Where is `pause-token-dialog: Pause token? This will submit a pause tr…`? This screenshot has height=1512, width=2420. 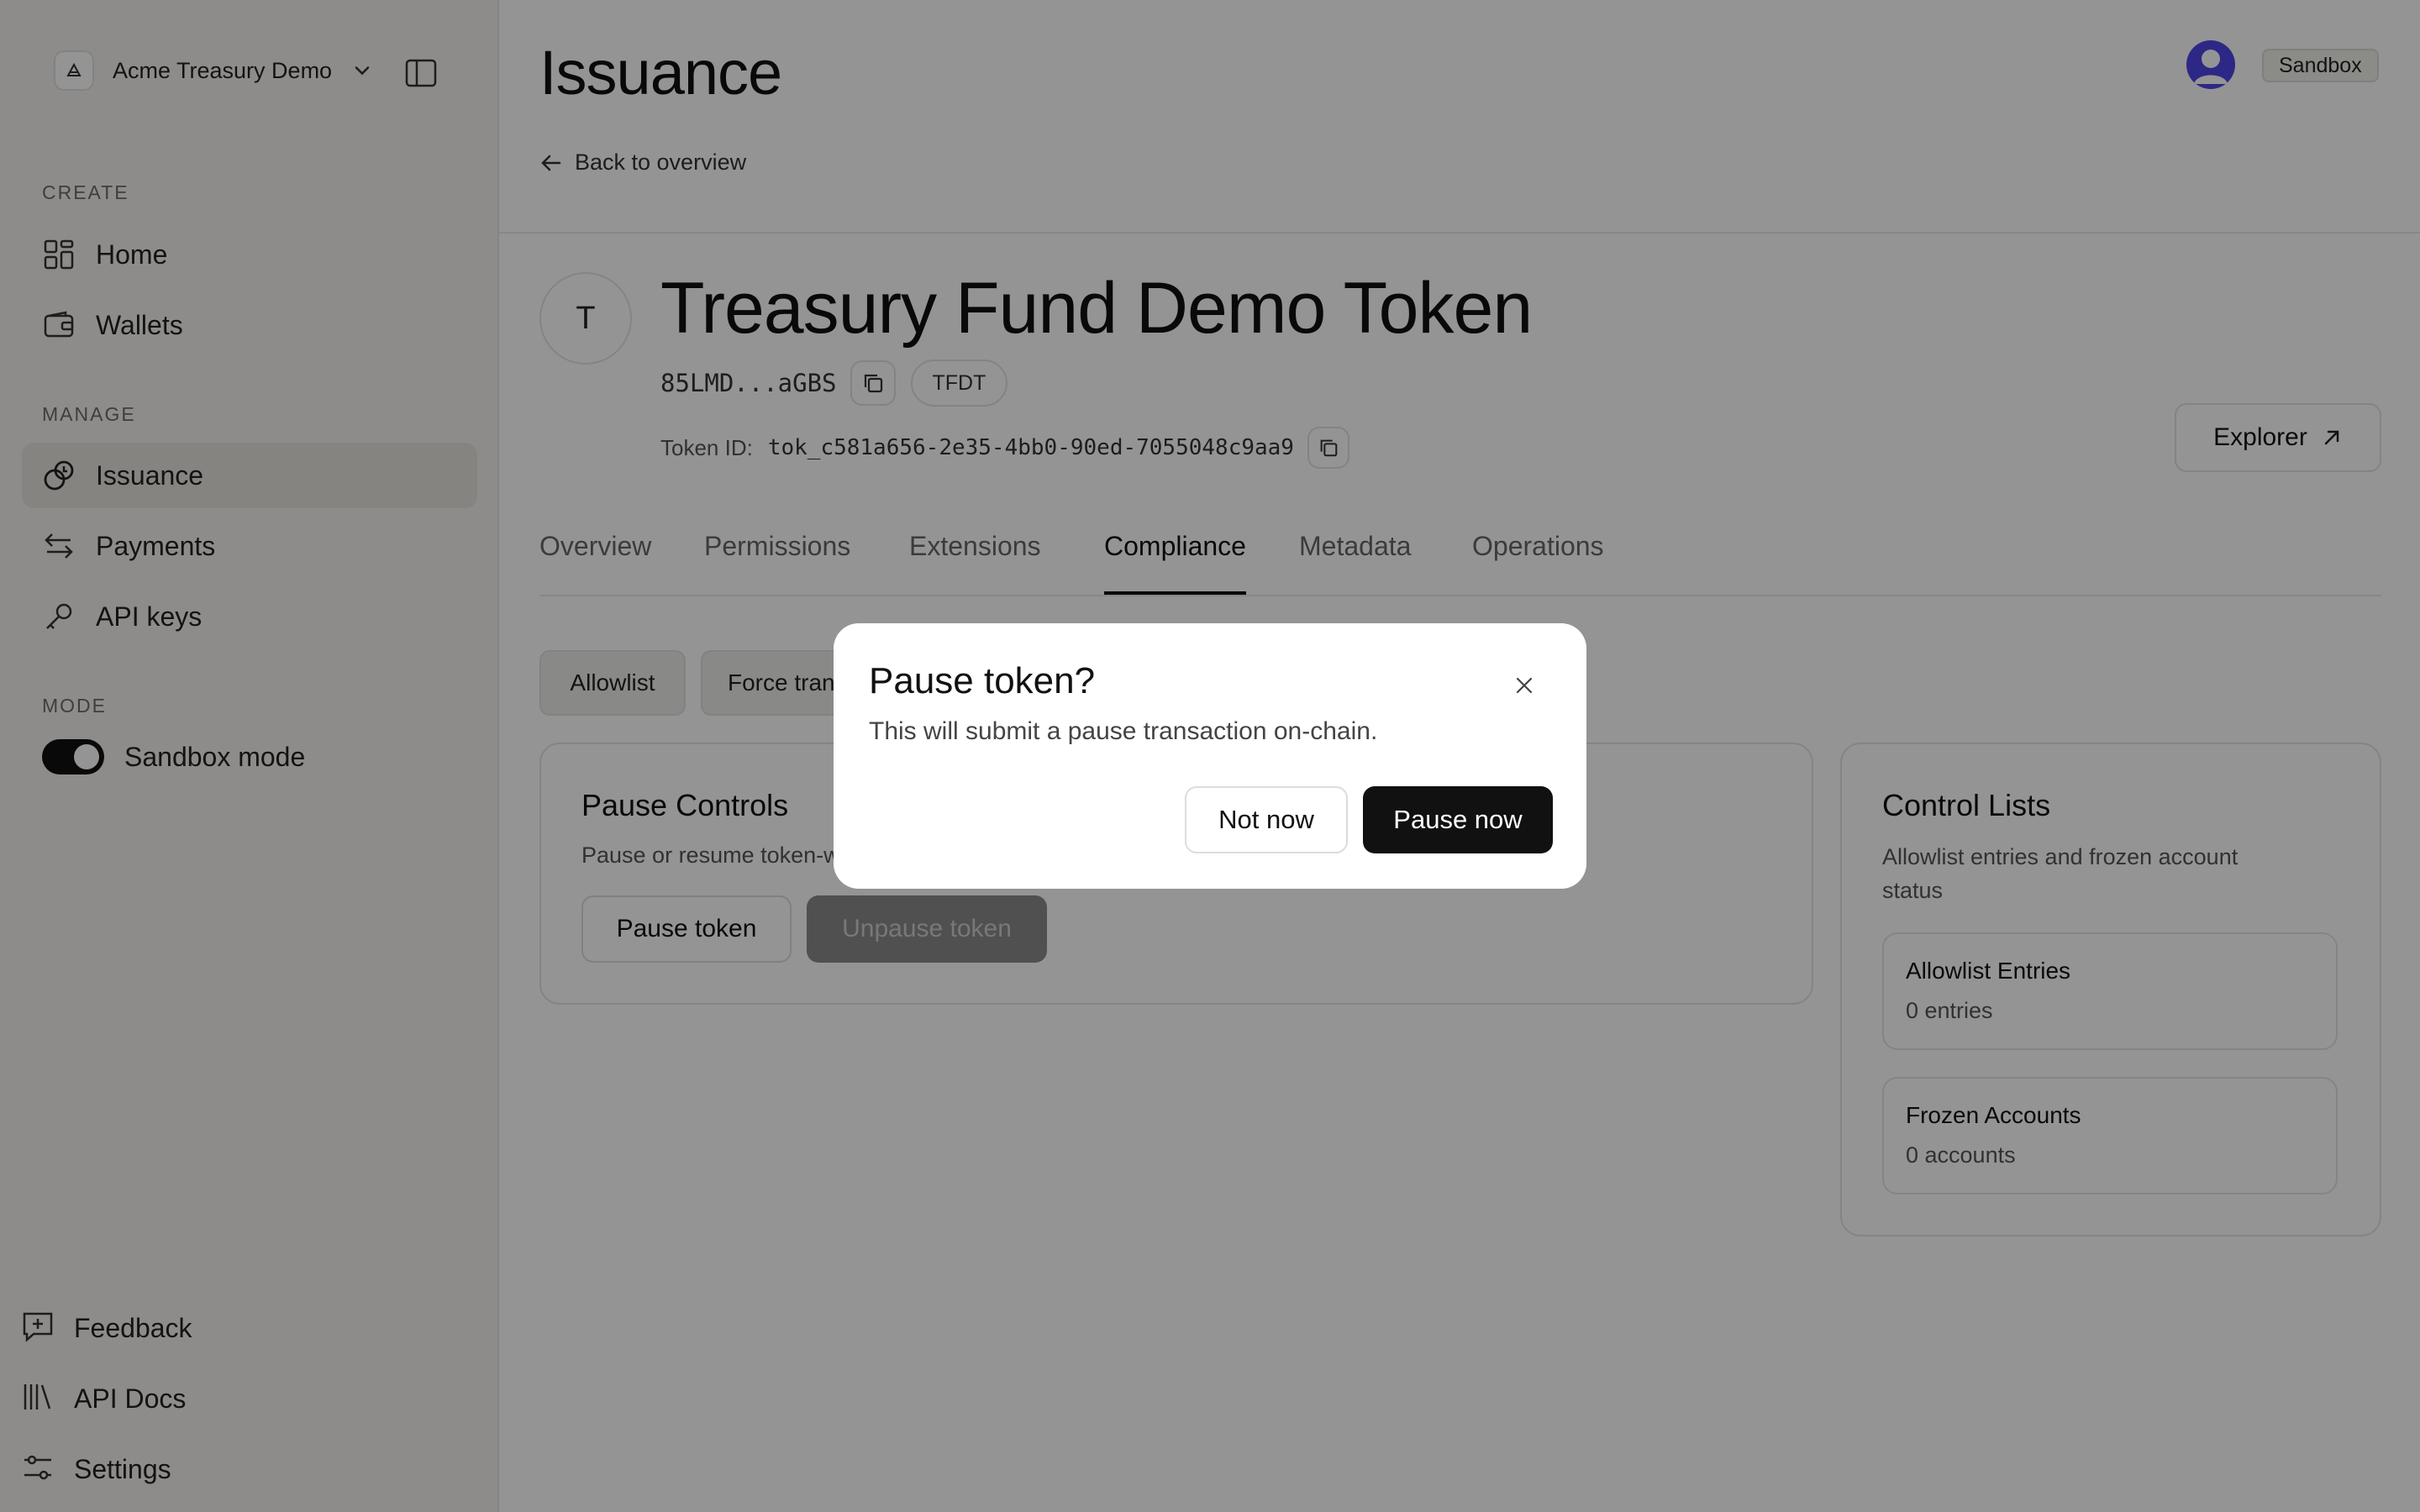 pause-token-dialog: Pause token? This will submit a pause tr… is located at coordinates (1210, 756).